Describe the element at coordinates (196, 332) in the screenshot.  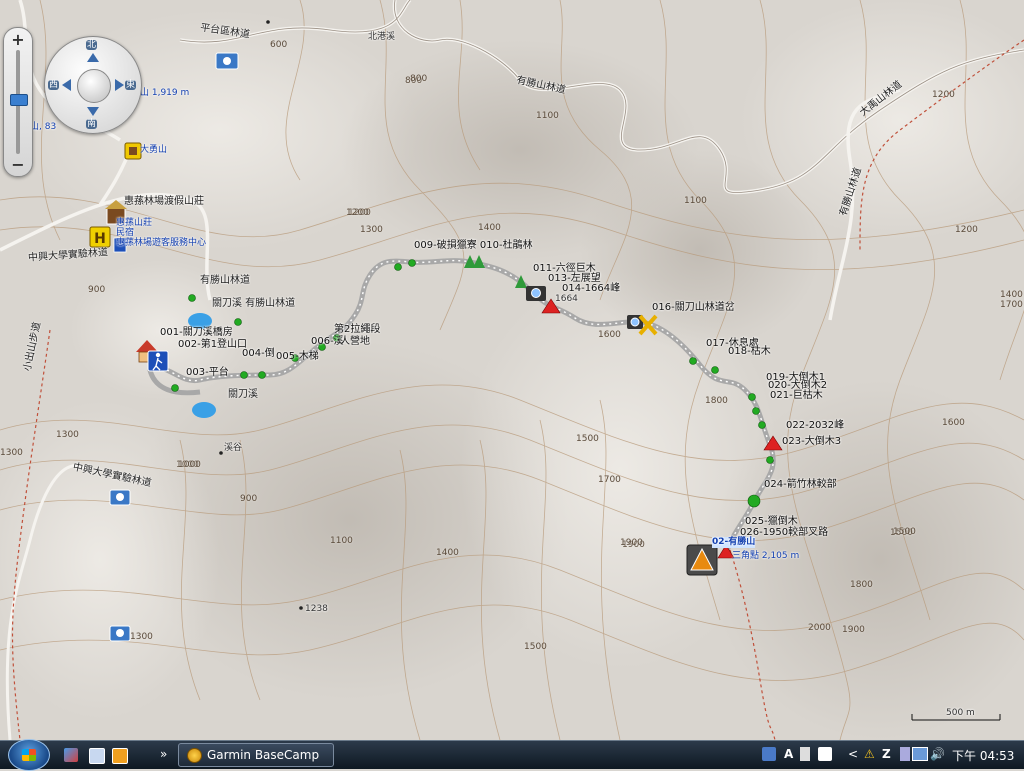
I see `waypoint-label: 001-關刀溪橋房` at that location.